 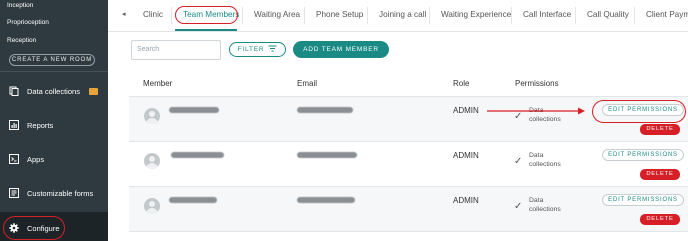 What do you see at coordinates (277, 14) in the screenshot?
I see `tab-waiting-area: Waiting Area` at bounding box center [277, 14].